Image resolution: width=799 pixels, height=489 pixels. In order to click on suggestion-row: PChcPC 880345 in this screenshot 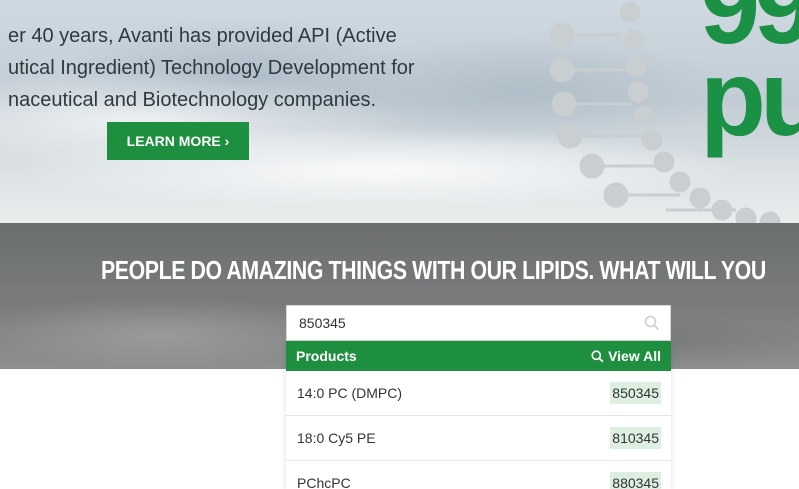, I will do `click(478, 475)`.